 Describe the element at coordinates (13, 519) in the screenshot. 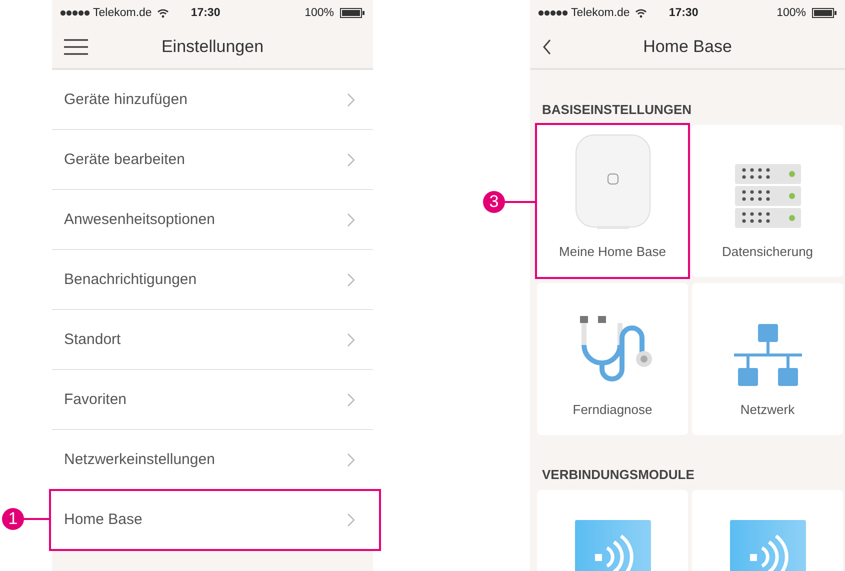

I see `callout-badge: 1` at that location.